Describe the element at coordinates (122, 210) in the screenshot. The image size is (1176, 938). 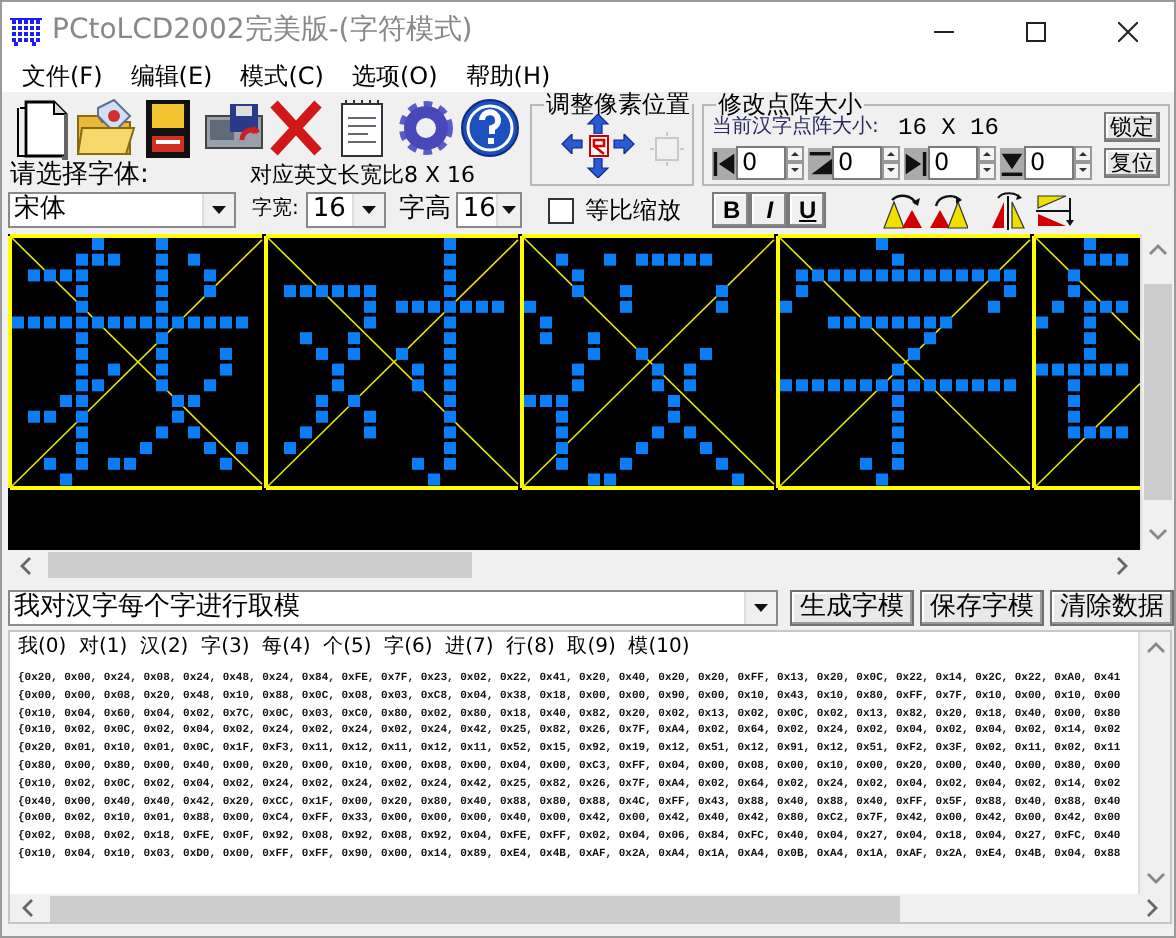
I see `font-dropdown: 宋体` at that location.